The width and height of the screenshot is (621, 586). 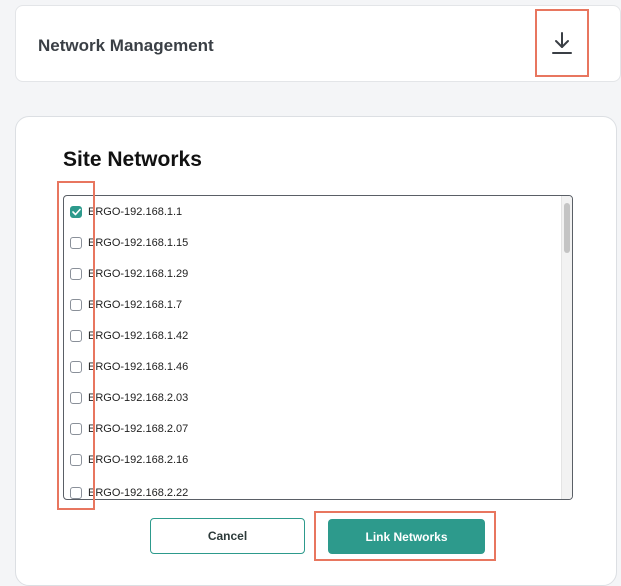 What do you see at coordinates (566, 347) in the screenshot?
I see `list-scrollbar` at bounding box center [566, 347].